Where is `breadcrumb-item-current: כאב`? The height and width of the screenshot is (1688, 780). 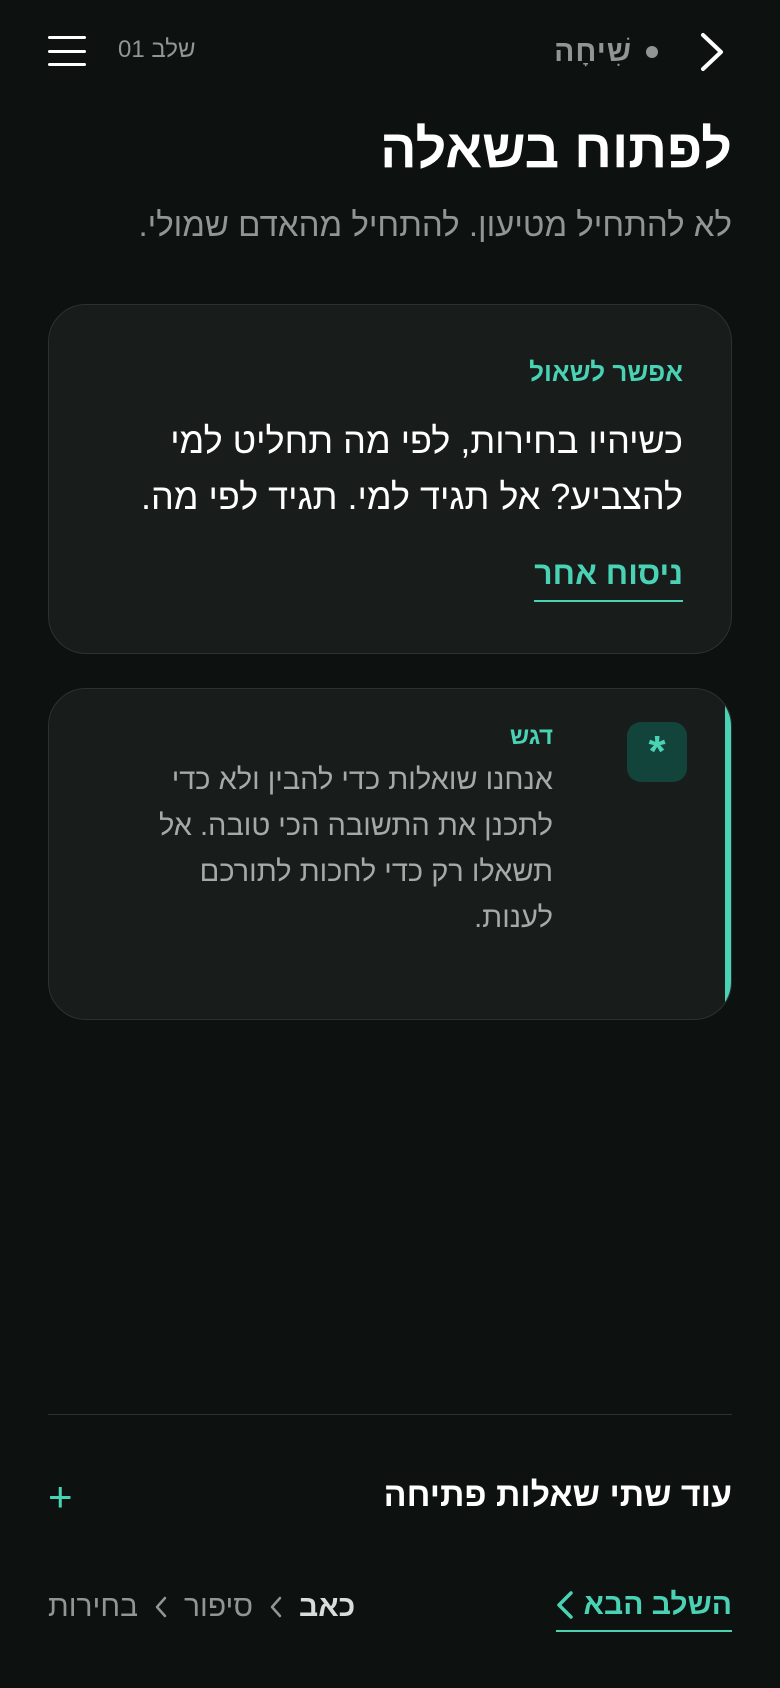 breadcrumb-item-current: כאב is located at coordinates (327, 1607).